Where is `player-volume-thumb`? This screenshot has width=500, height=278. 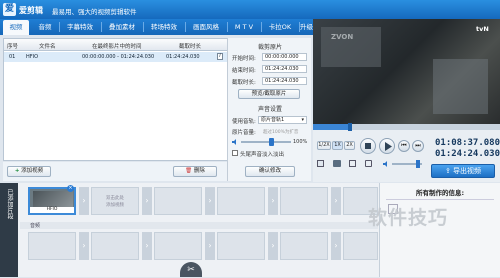
player-volume-thumb is located at coordinates (418, 164).